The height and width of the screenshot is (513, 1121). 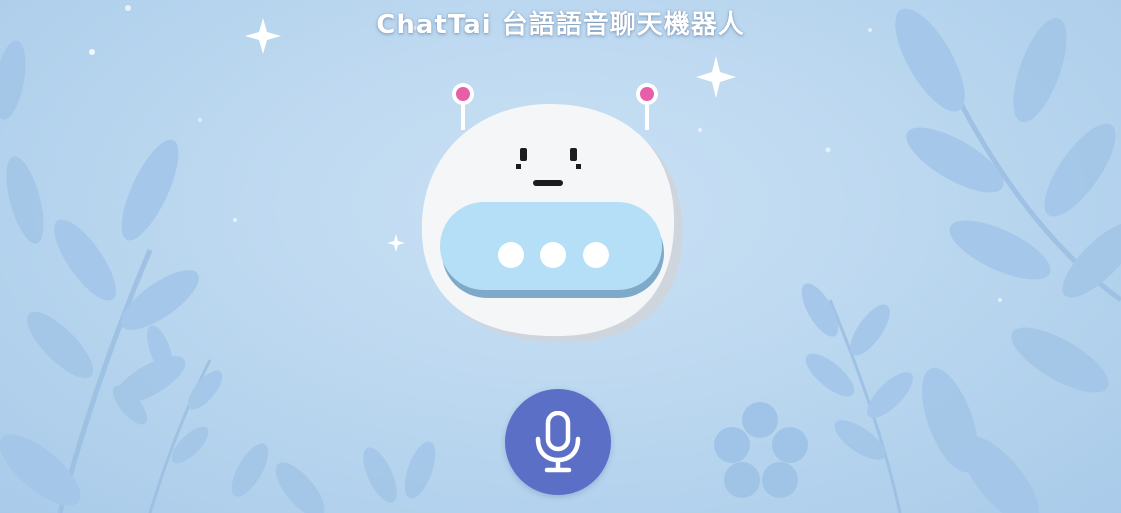 I want to click on robot-mascot-icon, so click(x=552, y=213).